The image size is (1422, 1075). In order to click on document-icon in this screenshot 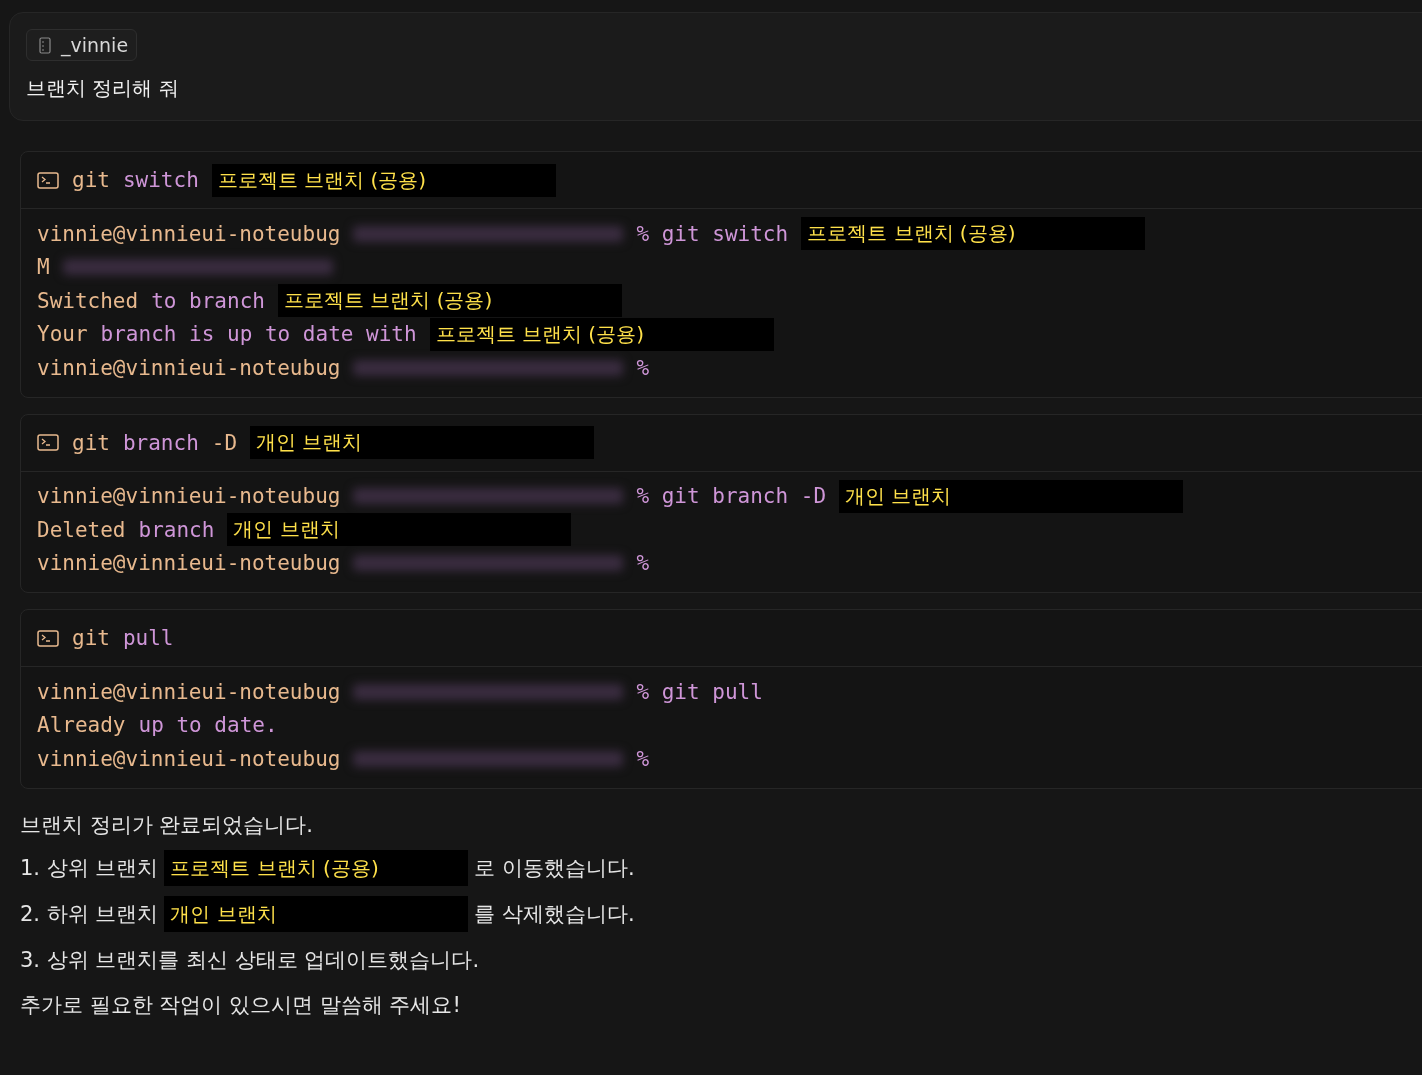, I will do `click(45, 45)`.